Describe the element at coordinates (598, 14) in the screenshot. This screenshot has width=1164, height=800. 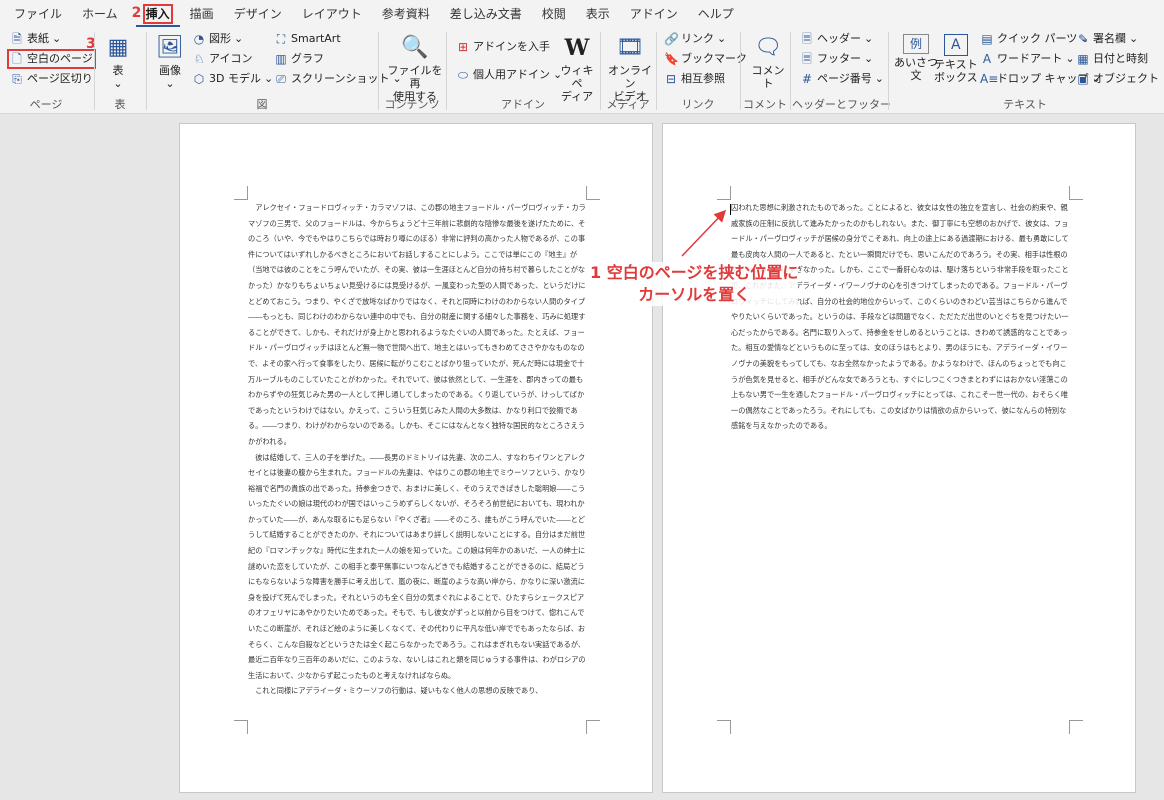
I see `tab-view: 表示` at that location.